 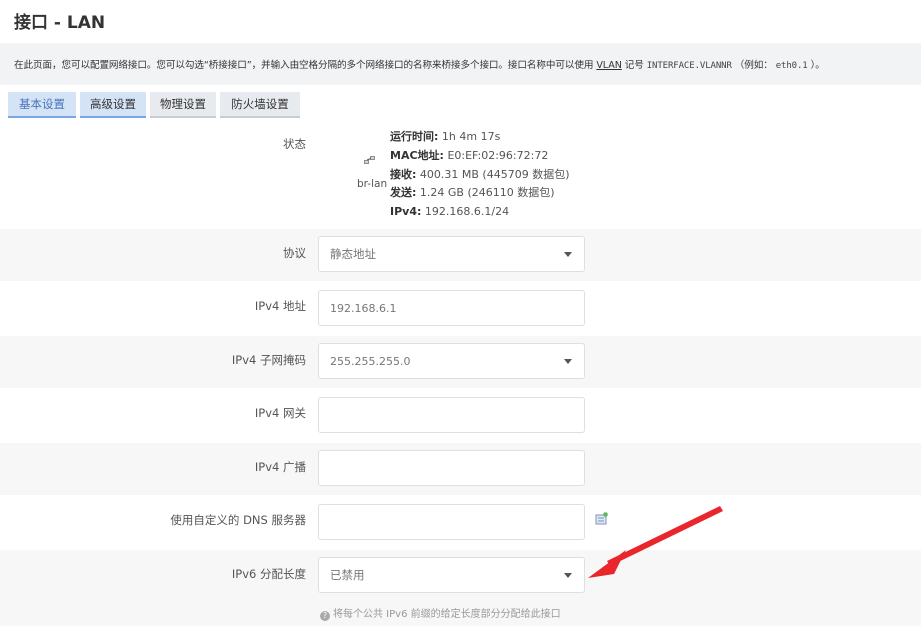 What do you see at coordinates (440, 613) in the screenshot?
I see `ipv6-assign-hint: ? 将每个公共 IPv6 前缀的给定长度部分分配给此接口` at bounding box center [440, 613].